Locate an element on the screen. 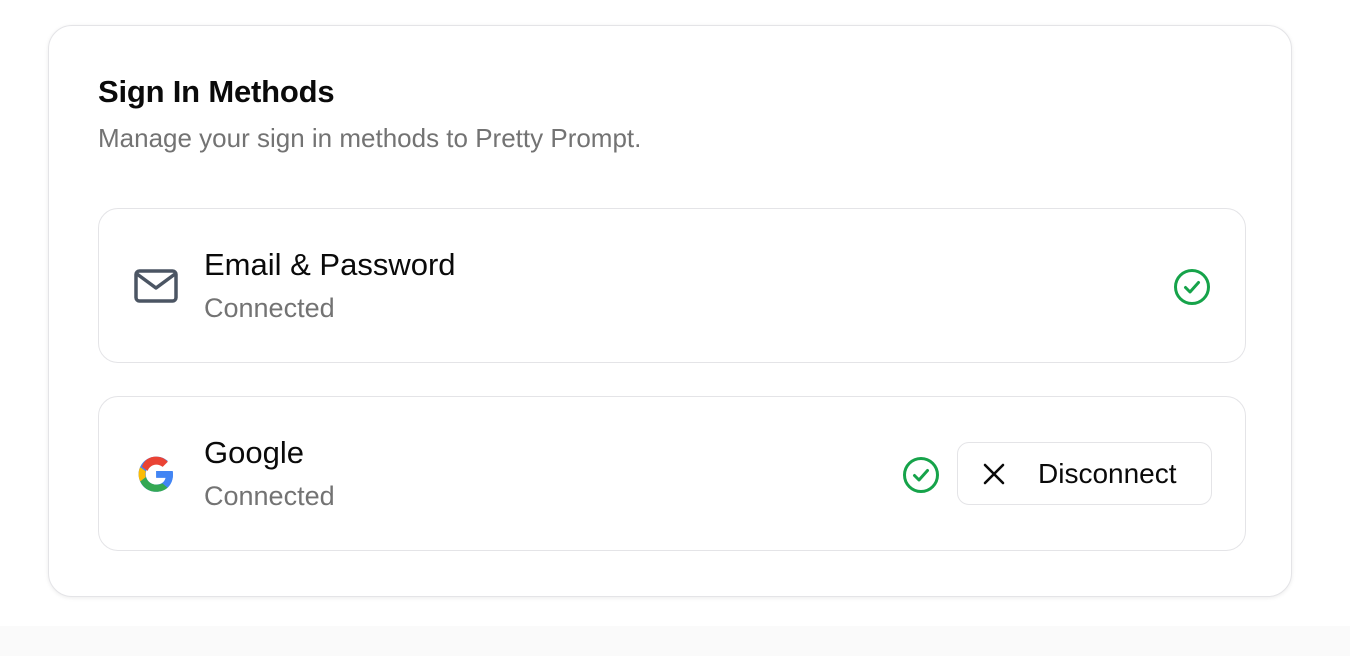  mail-icon is located at coordinates (156, 286).